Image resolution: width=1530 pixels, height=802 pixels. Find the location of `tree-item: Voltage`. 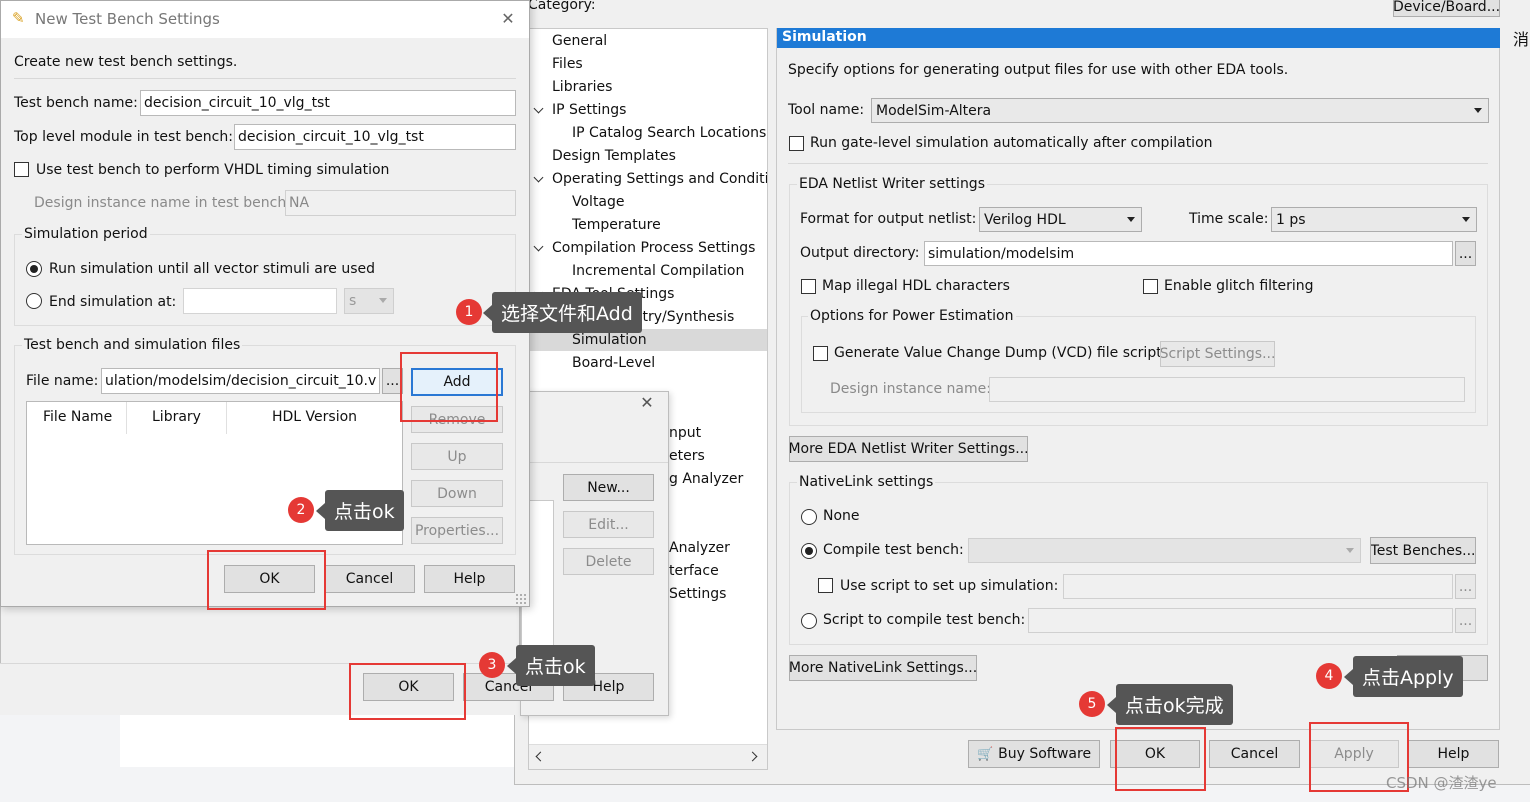

tree-item: Voltage is located at coordinates (598, 202).